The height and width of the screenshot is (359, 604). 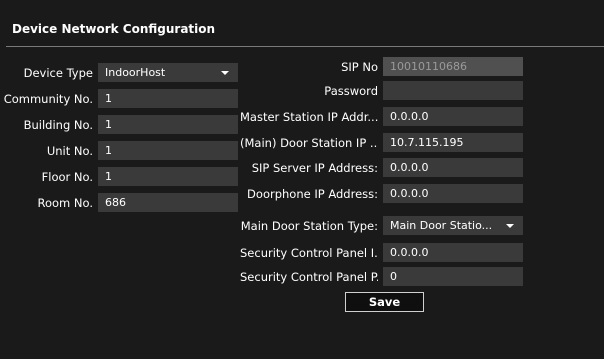 What do you see at coordinates (114, 29) in the screenshot?
I see `page-title: Device Network Configuration` at bounding box center [114, 29].